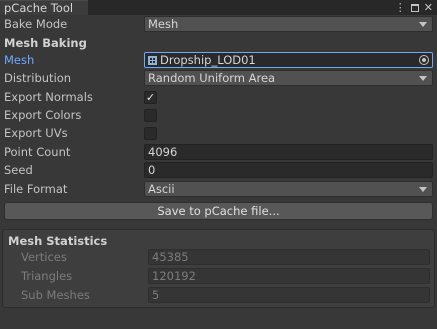 Image resolution: width=437 pixels, height=329 pixels. What do you see at coordinates (289, 257) in the screenshot?
I see `vertices-field: 45385` at bounding box center [289, 257].